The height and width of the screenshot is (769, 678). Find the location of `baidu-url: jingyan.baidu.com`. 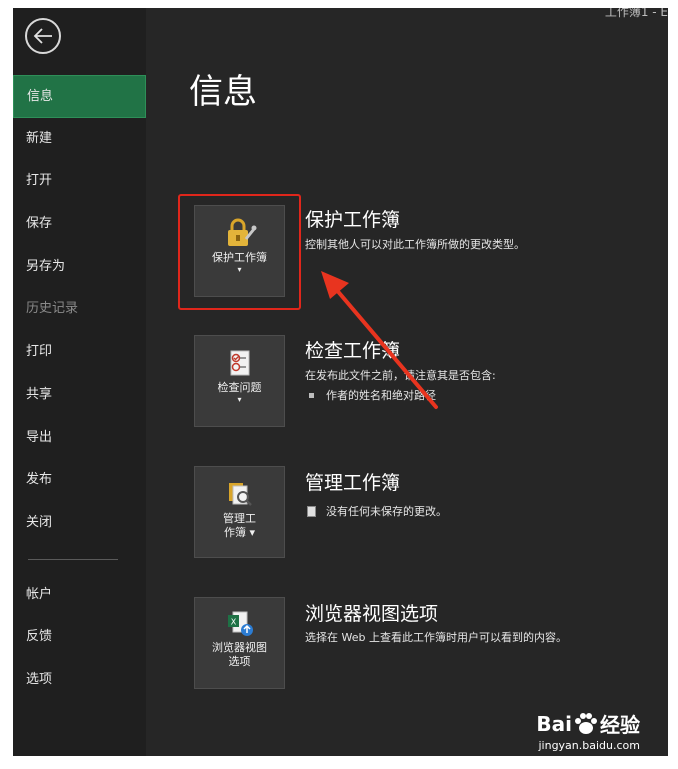

baidu-url: jingyan.baidu.com is located at coordinates (589, 745).